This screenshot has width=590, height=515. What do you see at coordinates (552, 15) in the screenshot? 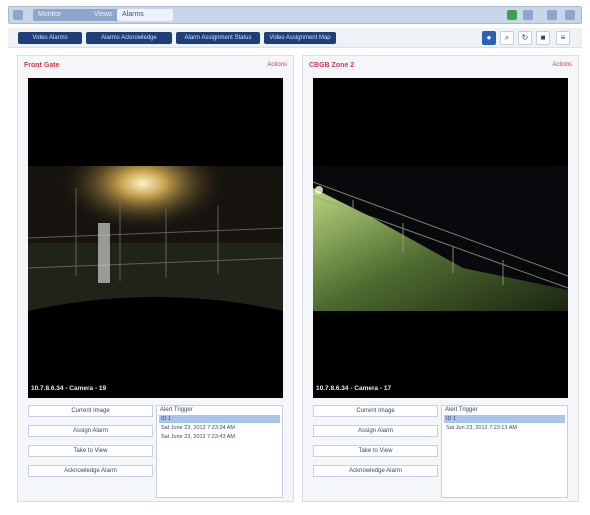
I see `minimize-icon` at bounding box center [552, 15].